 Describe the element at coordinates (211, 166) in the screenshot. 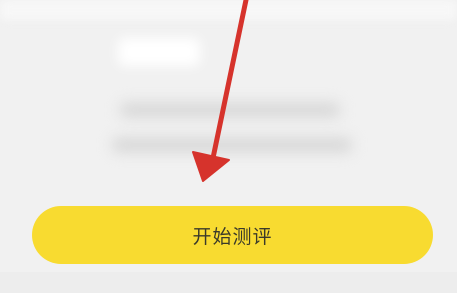

I see `arrow-head` at that location.